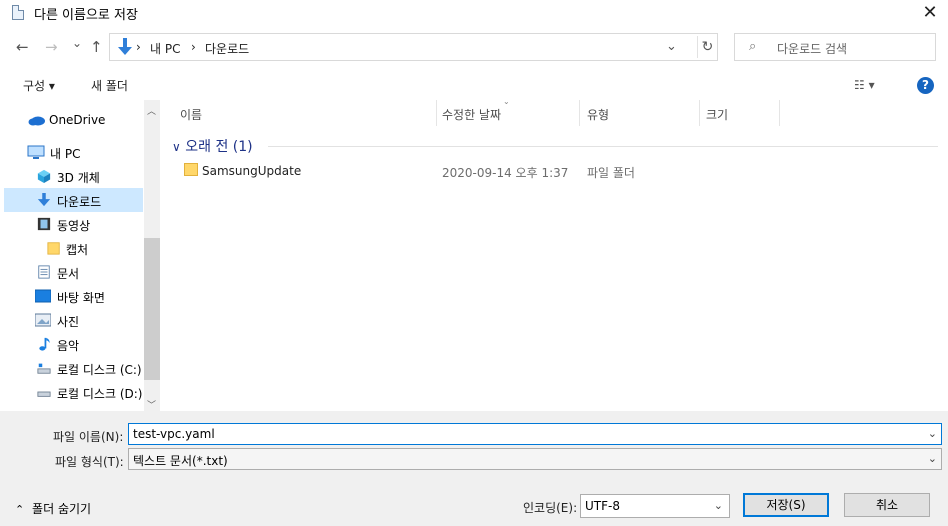  I want to click on view-options-icon: ☷ ▾, so click(864, 85).